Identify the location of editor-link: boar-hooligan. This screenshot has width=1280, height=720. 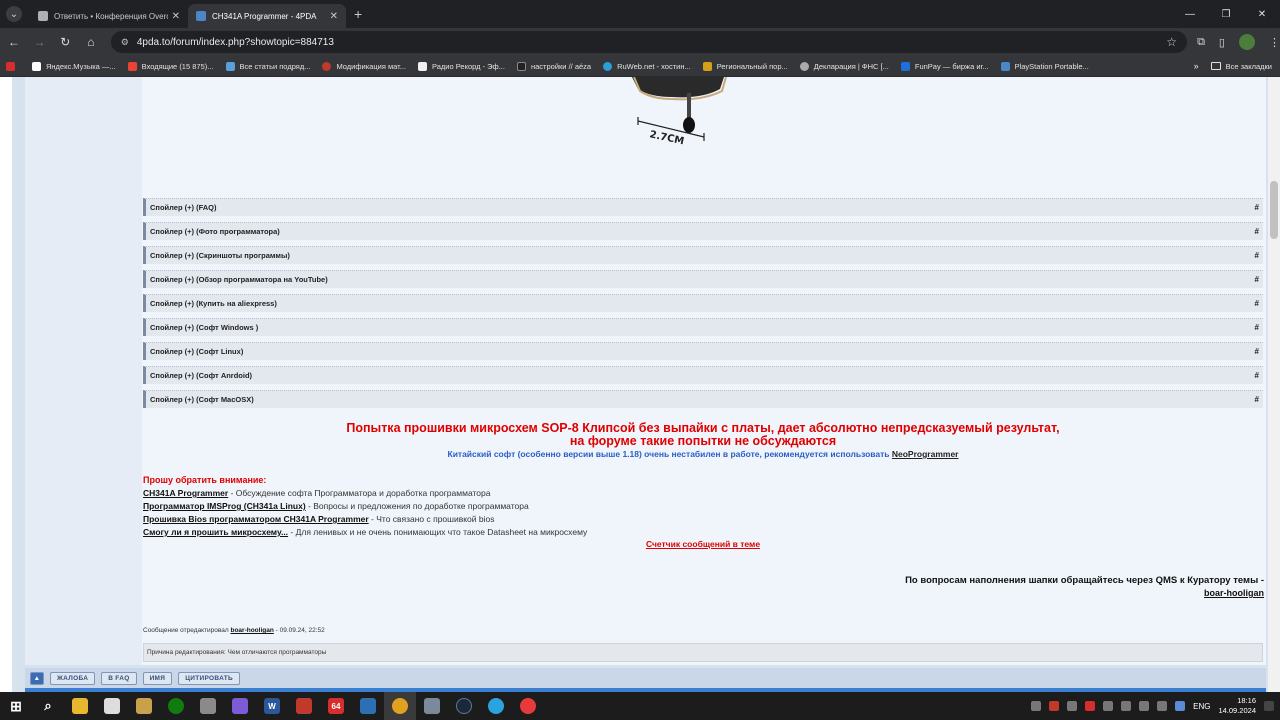
(251, 630).